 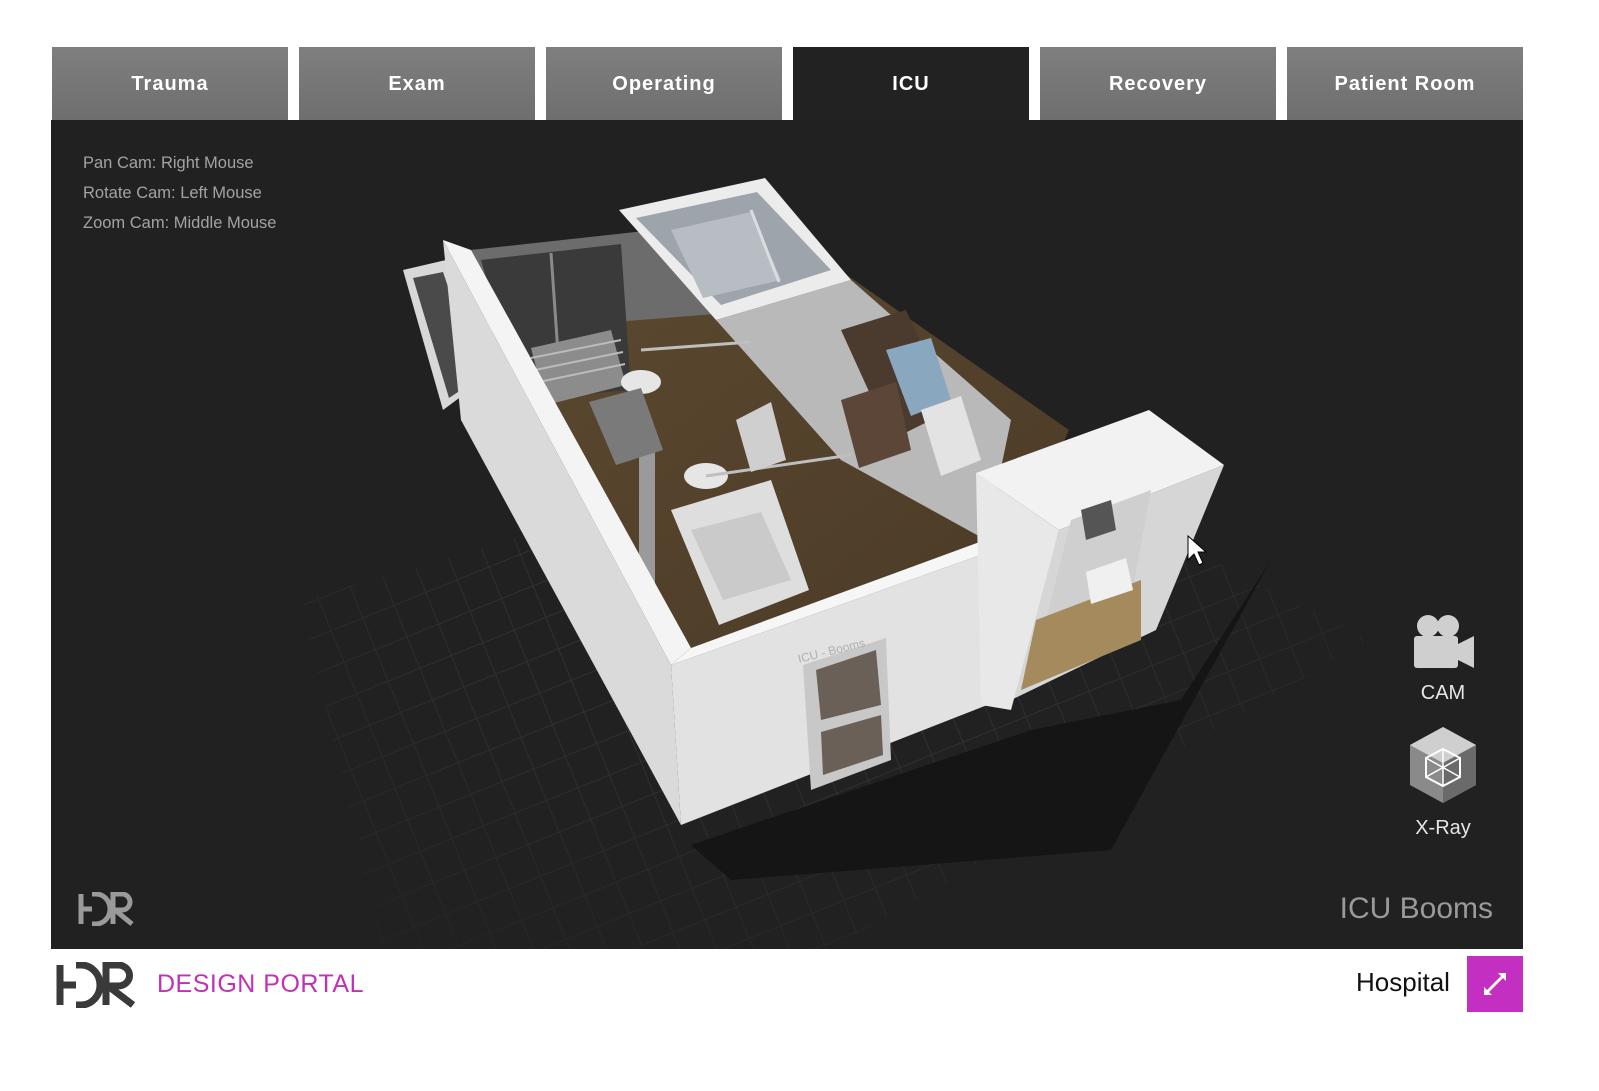 What do you see at coordinates (1443, 765) in the screenshot?
I see `xray-cube-icon` at bounding box center [1443, 765].